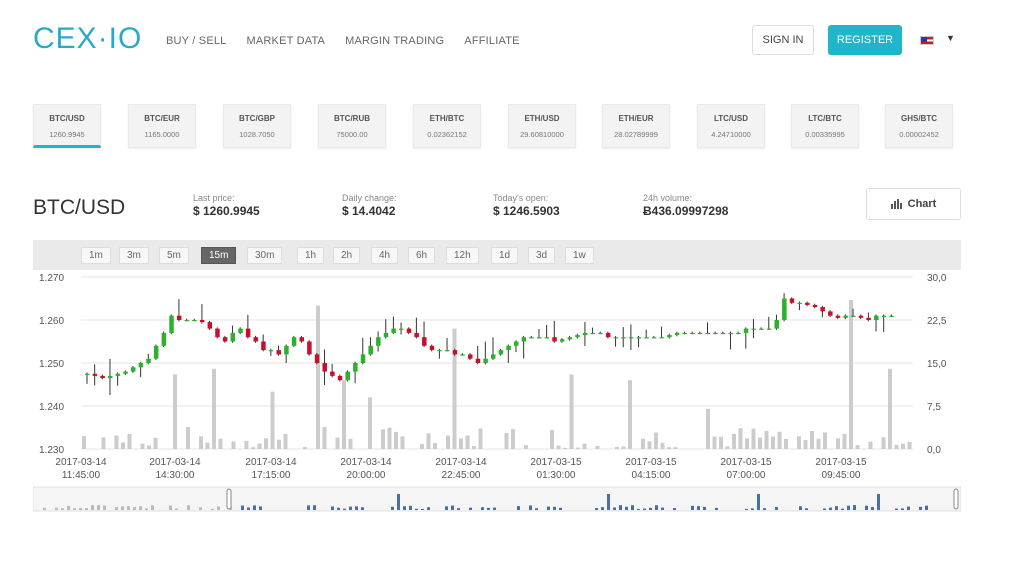 The image size is (1024, 561). What do you see at coordinates (865, 40) in the screenshot?
I see `register-button: REGISTER` at bounding box center [865, 40].